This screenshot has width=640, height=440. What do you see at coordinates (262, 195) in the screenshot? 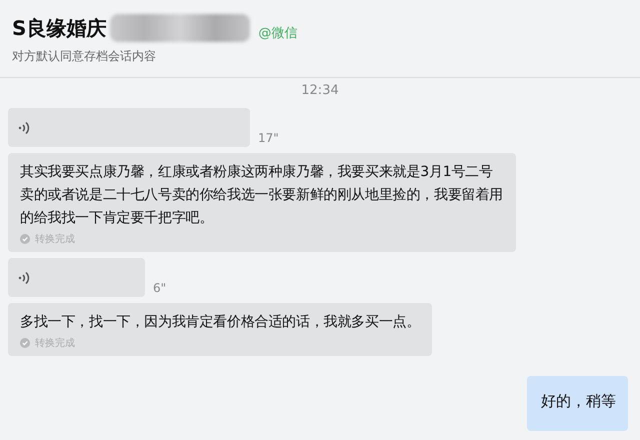
I see `transcript-text: 其实我要买点康乃馨，红康或者粉康这两种康乃馨，我要买来就是3月1号二号卖的或者说是二十七八号卖的你给我选一张要新鲜的刚从地里捡的，我要留着用的给我找一下肯定要千把字吧。` at bounding box center [262, 195].